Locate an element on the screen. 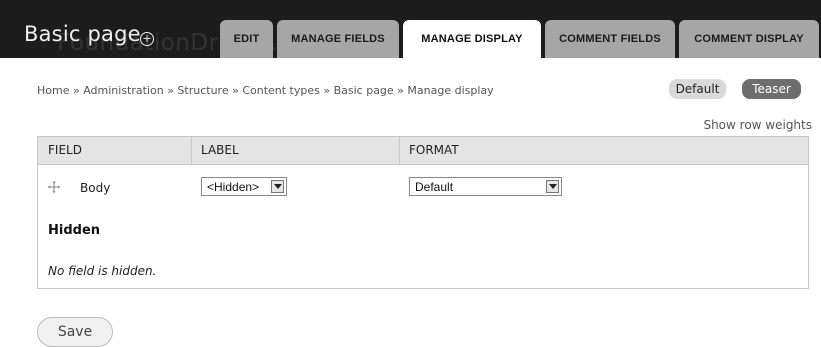  table-header: FIELD LABEL FORMAT is located at coordinates (423, 151).